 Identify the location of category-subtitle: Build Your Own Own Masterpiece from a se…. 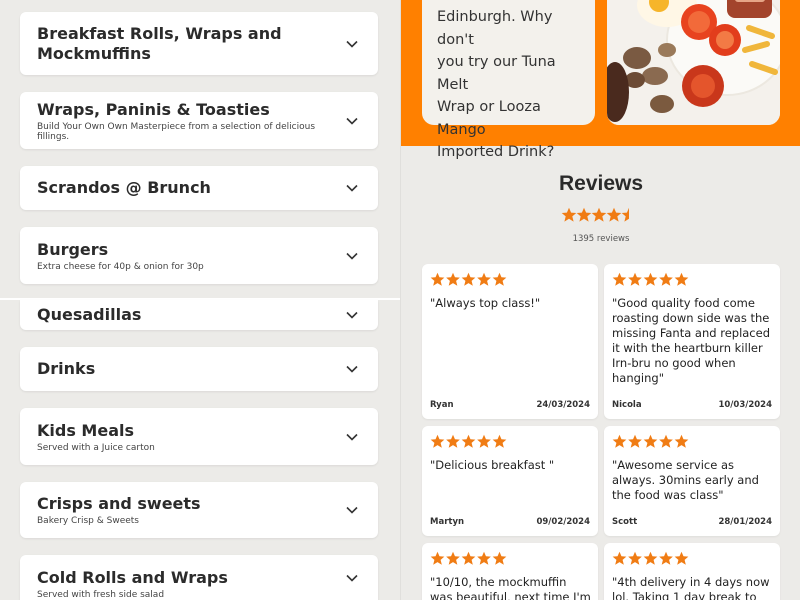
(176, 131).